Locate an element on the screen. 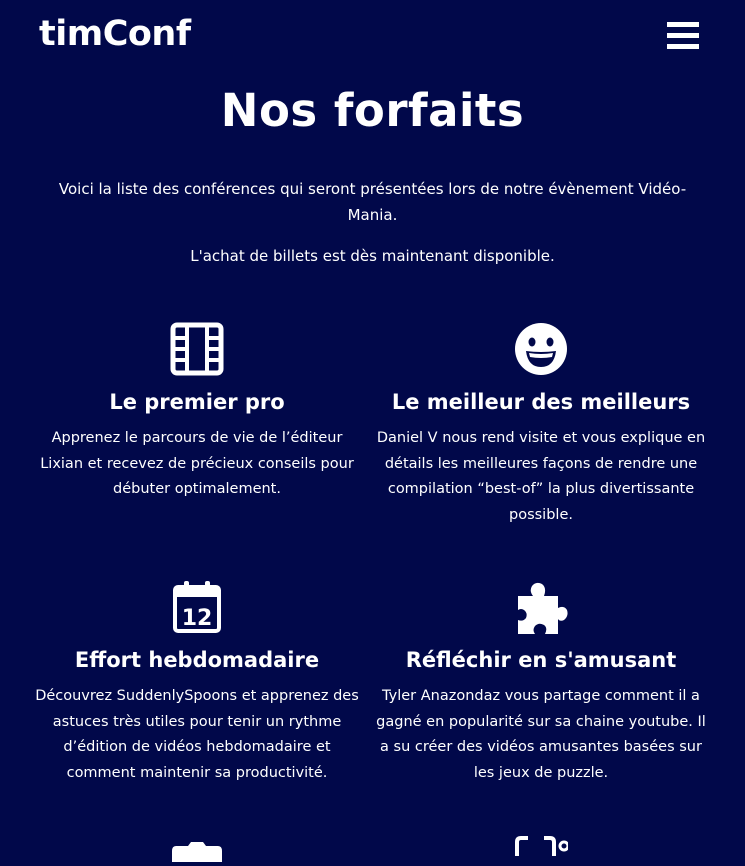  page-title: Nos forfaits is located at coordinates (372, 110).